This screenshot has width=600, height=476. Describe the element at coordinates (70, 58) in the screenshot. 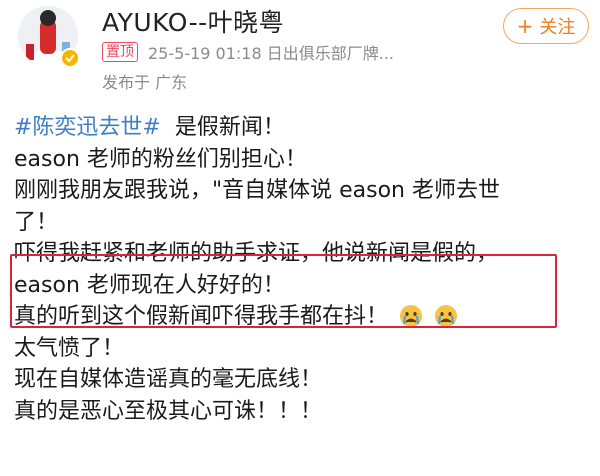

I see `verified-badge-icon` at that location.